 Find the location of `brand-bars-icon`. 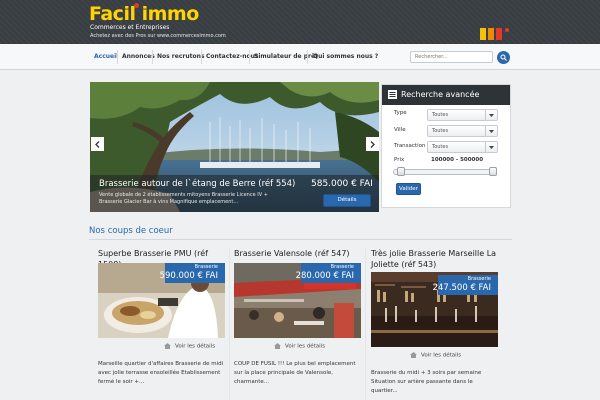

brand-bars-icon is located at coordinates (497, 32).